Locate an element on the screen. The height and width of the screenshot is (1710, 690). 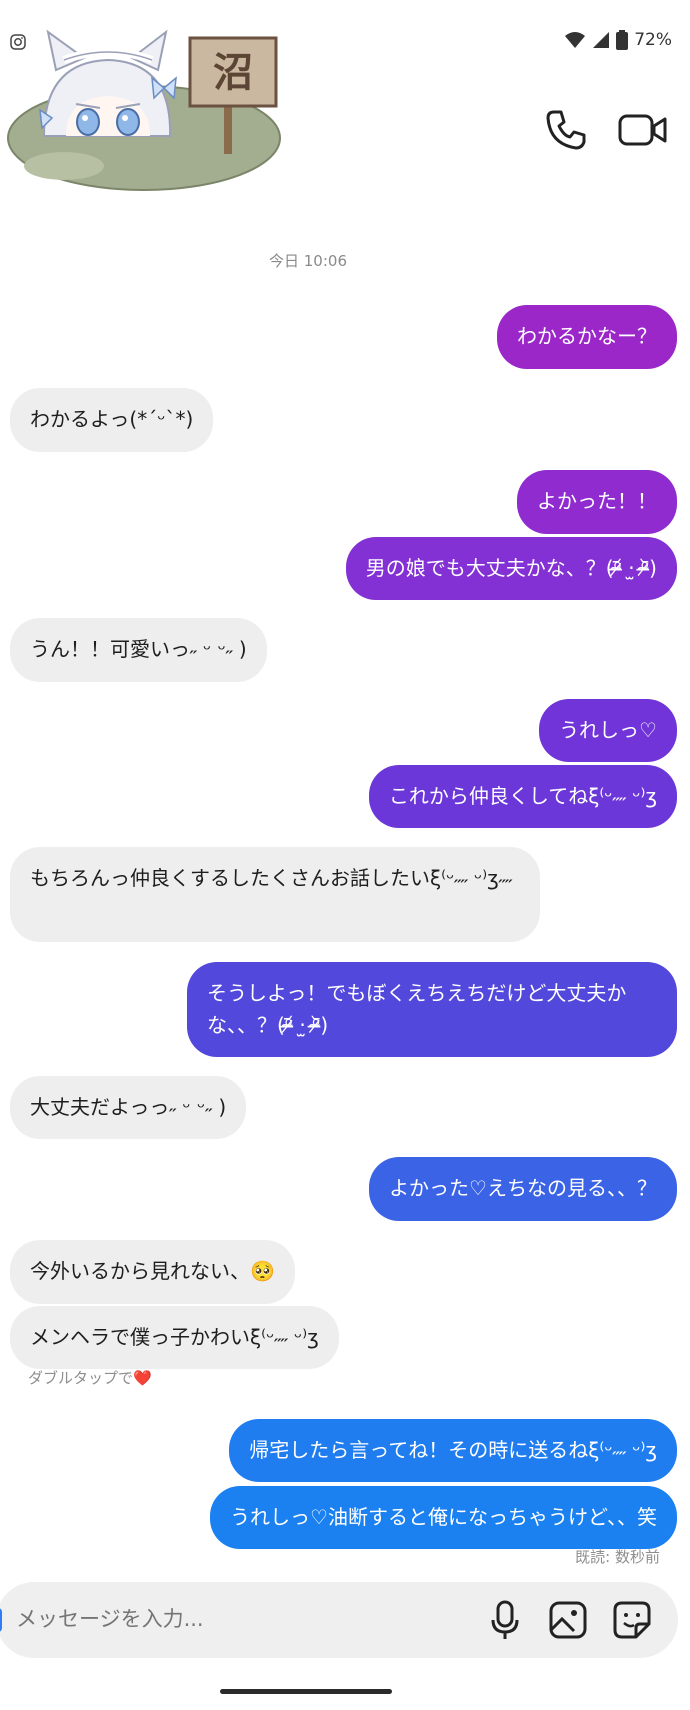
camera-button-edge is located at coordinates (1, 1620).